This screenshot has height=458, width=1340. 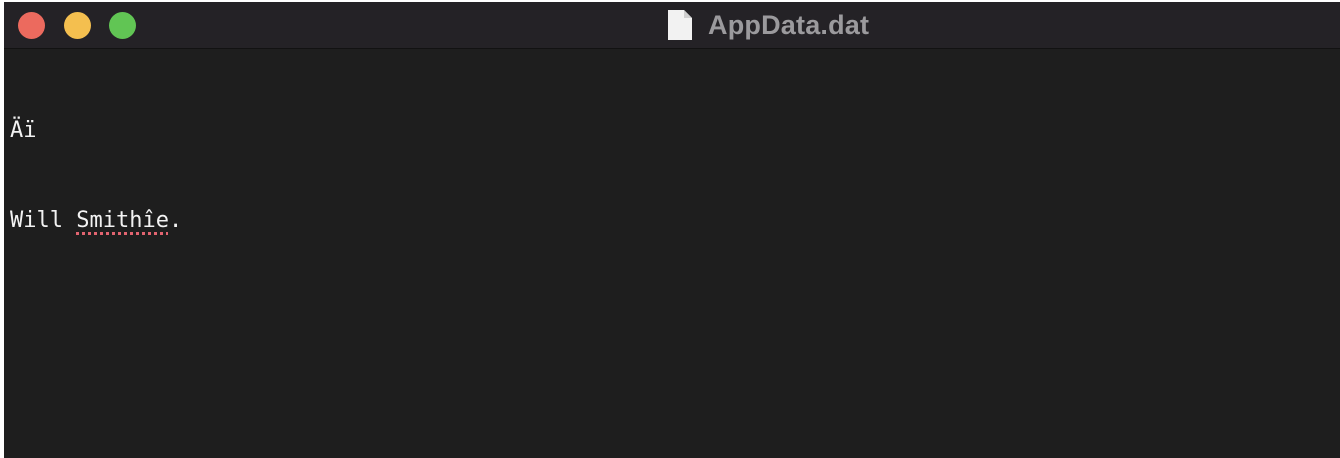 What do you see at coordinates (77, 25) in the screenshot?
I see `minimize-window-button` at bounding box center [77, 25].